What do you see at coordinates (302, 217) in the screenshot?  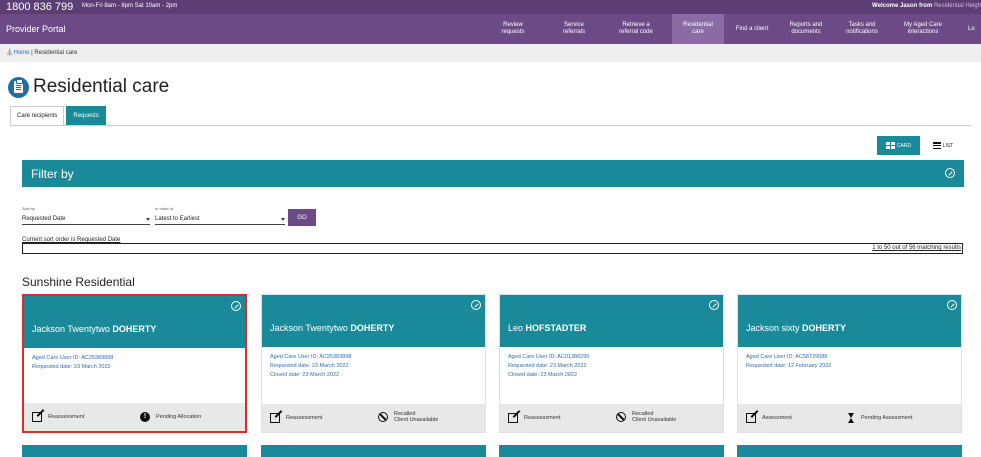 I see `go-button: GO` at bounding box center [302, 217].